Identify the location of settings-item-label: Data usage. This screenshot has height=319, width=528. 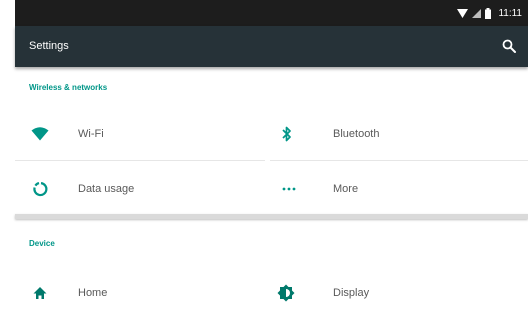
(106, 189).